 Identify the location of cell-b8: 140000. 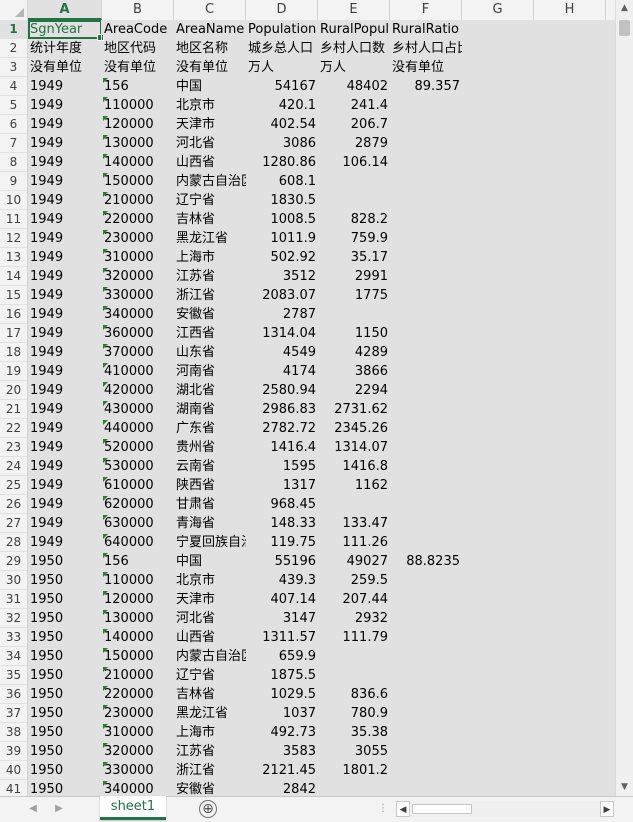
(138, 162).